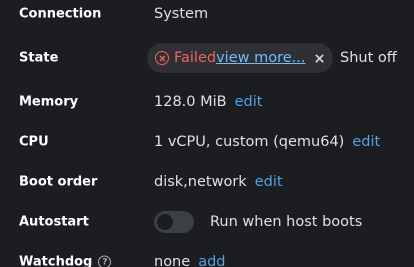 The width and height of the screenshot is (414, 267). What do you see at coordinates (56, 260) in the screenshot?
I see `watchdog-label: Watchdog` at bounding box center [56, 260].